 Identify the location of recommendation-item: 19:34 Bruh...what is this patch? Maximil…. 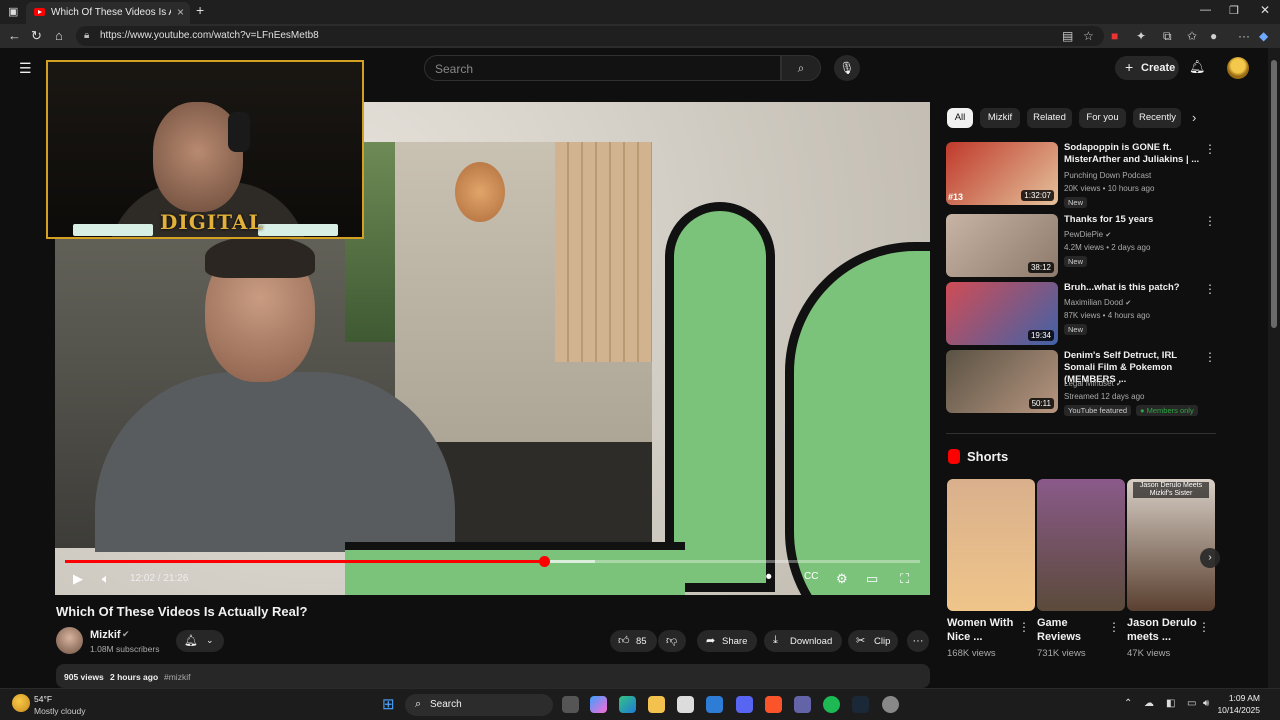
(1081, 315).